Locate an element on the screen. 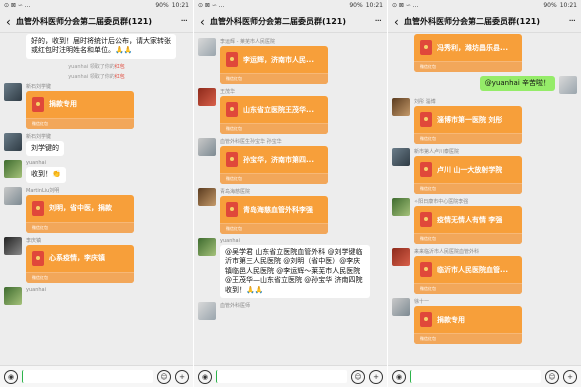 This screenshot has height=387, width=583. message: 冯秀利，潍坊昌乐县... 微信红包 is located at coordinates (484, 53).